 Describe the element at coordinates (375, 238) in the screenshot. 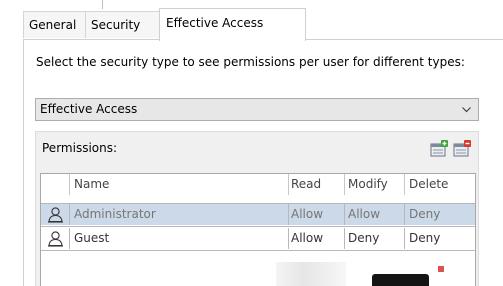

I see `row-modify: Deny` at that location.